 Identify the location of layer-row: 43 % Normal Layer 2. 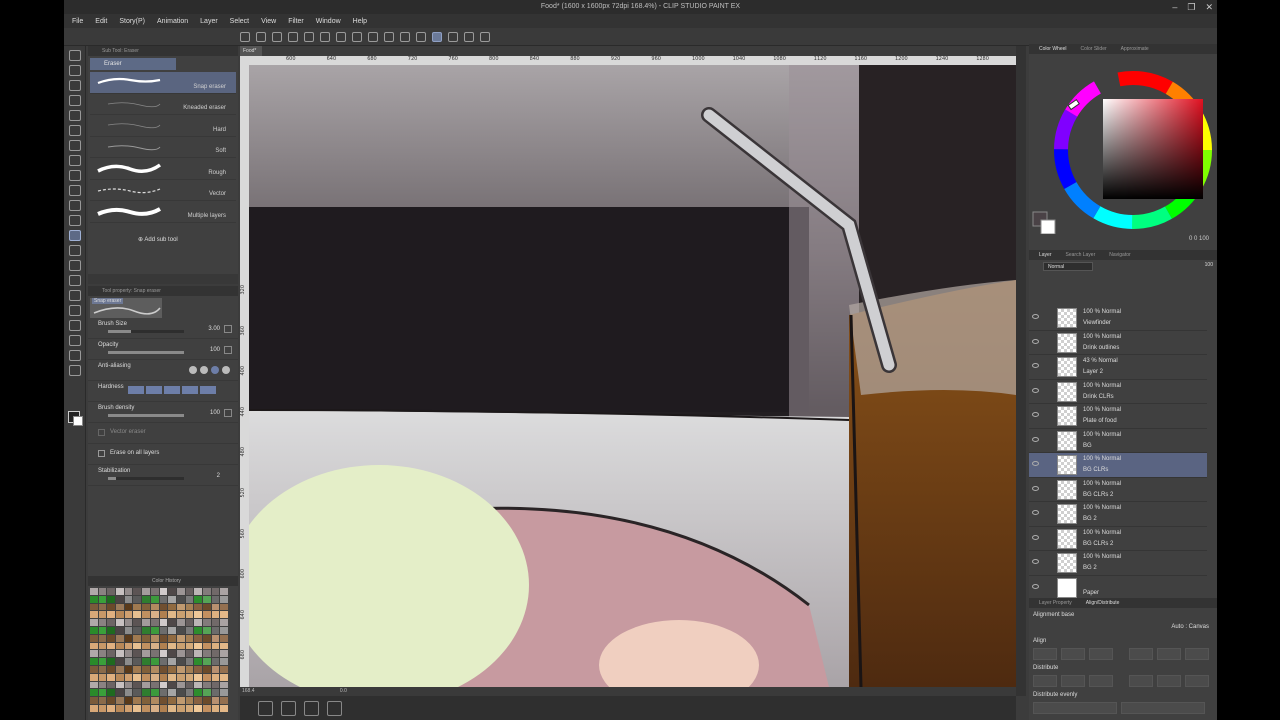
(1118, 367).